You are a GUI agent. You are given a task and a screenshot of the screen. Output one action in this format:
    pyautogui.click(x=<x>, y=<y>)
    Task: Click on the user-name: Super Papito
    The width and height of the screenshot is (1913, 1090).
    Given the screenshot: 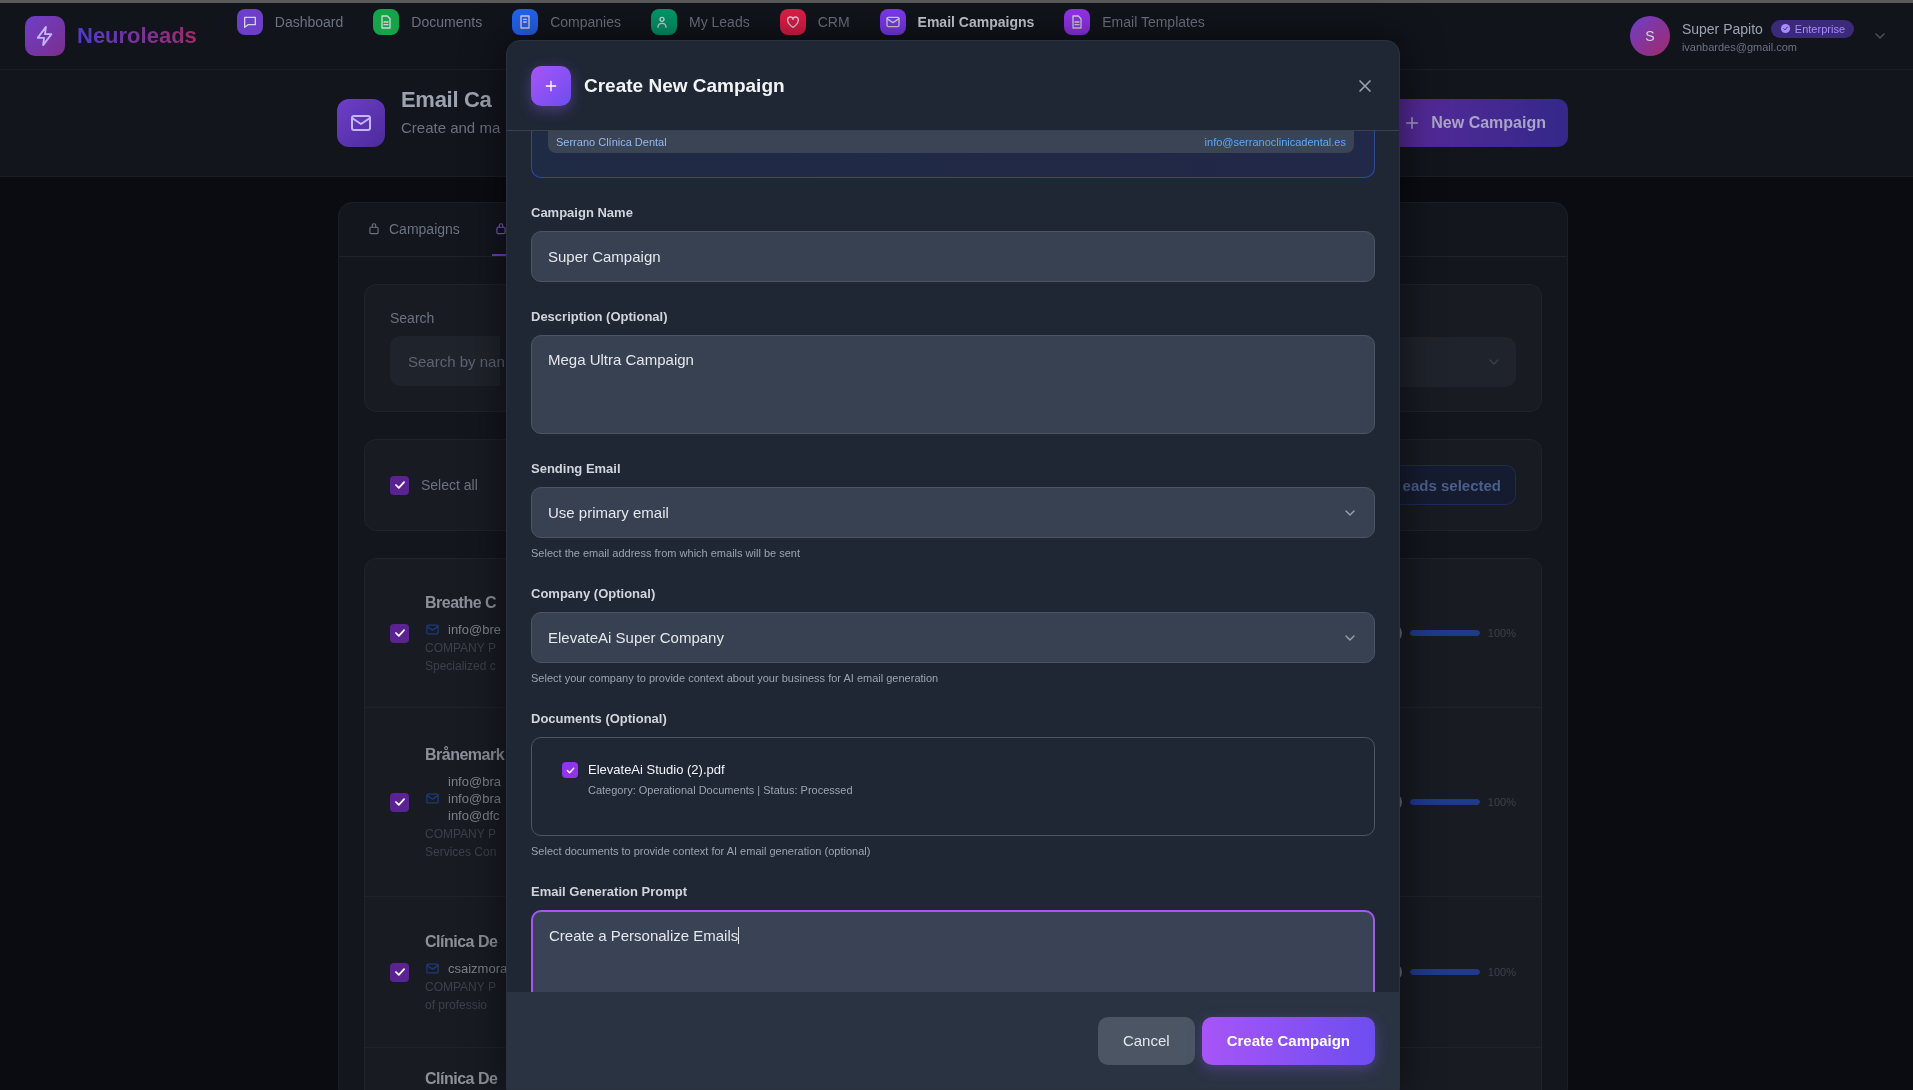 What is the action you would take?
    pyautogui.click(x=1722, y=28)
    